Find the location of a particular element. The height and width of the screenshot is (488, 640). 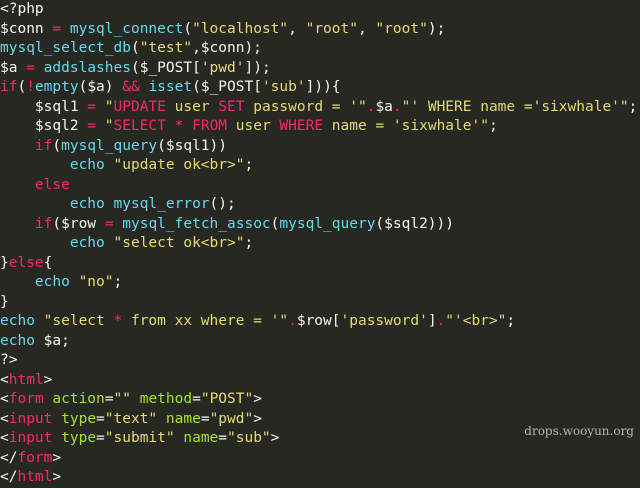

code-line-5: if(!empty($a) && isset($_POST['sub'])){ is located at coordinates (318, 88).